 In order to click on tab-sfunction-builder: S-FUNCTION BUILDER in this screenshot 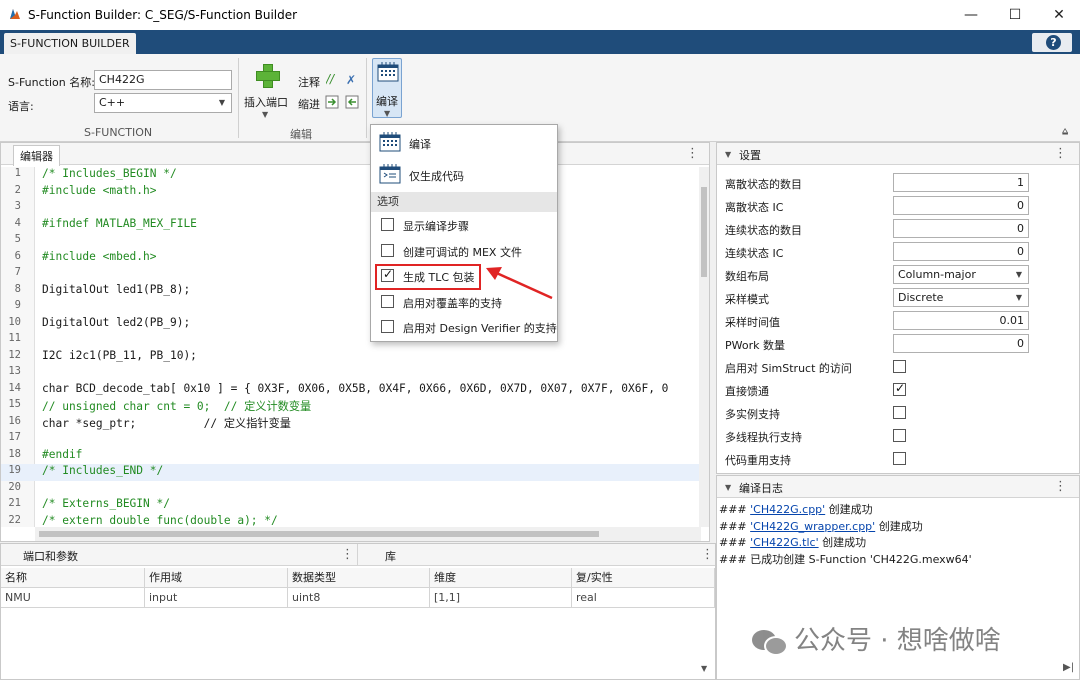, I will do `click(70, 43)`.